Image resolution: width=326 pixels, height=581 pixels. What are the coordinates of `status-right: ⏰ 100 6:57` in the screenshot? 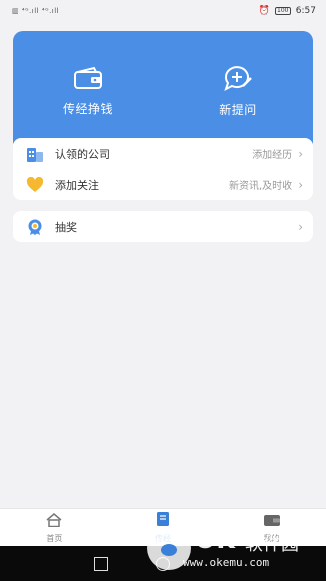 It's located at (287, 11).